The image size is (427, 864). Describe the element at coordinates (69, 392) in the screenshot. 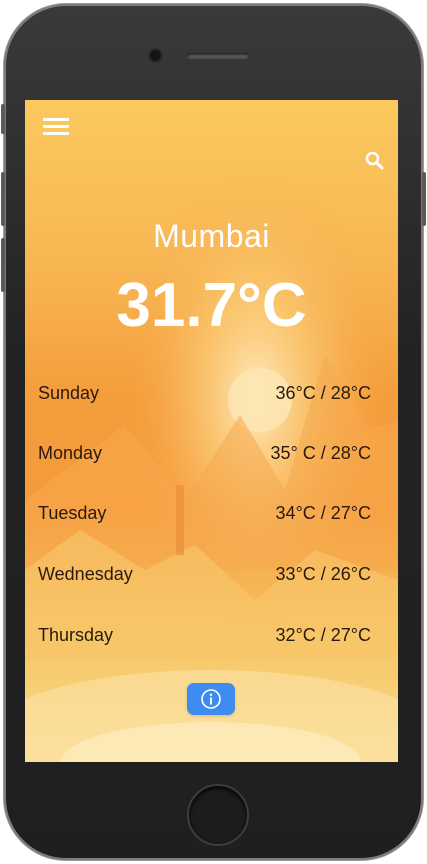

I see `forecast-day: Sunday` at that location.